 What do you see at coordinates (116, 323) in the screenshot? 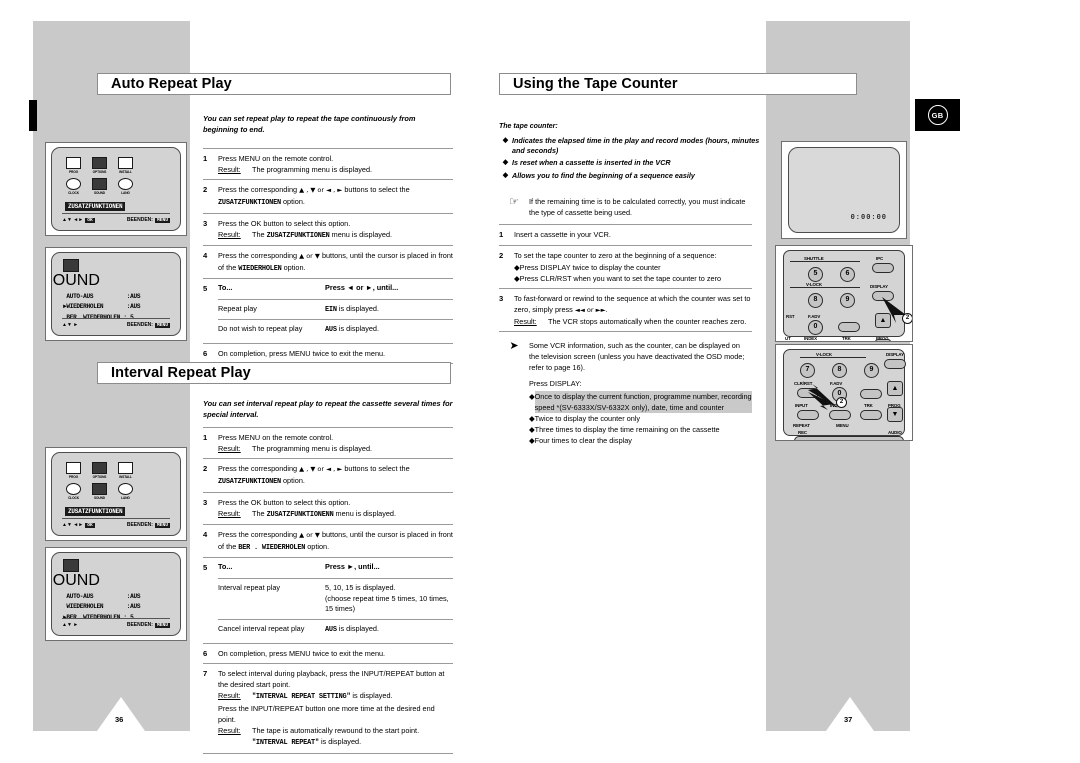
I see `osd-footer: ▲▼ ► BEENDEN: MENU` at bounding box center [116, 323].